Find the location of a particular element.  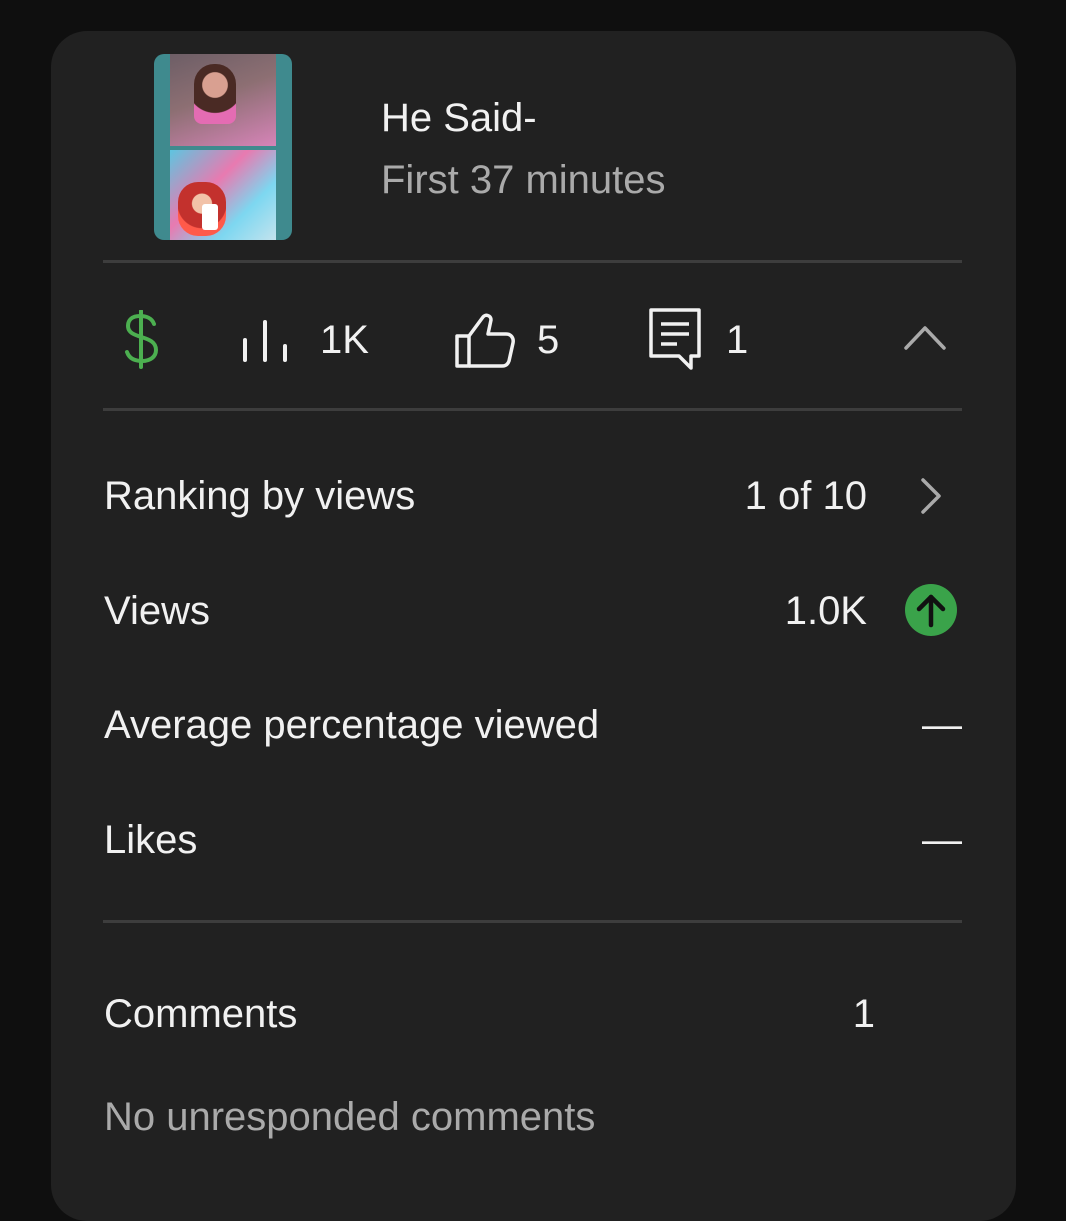

metric-label: Ranking by views is located at coordinates (260, 496).